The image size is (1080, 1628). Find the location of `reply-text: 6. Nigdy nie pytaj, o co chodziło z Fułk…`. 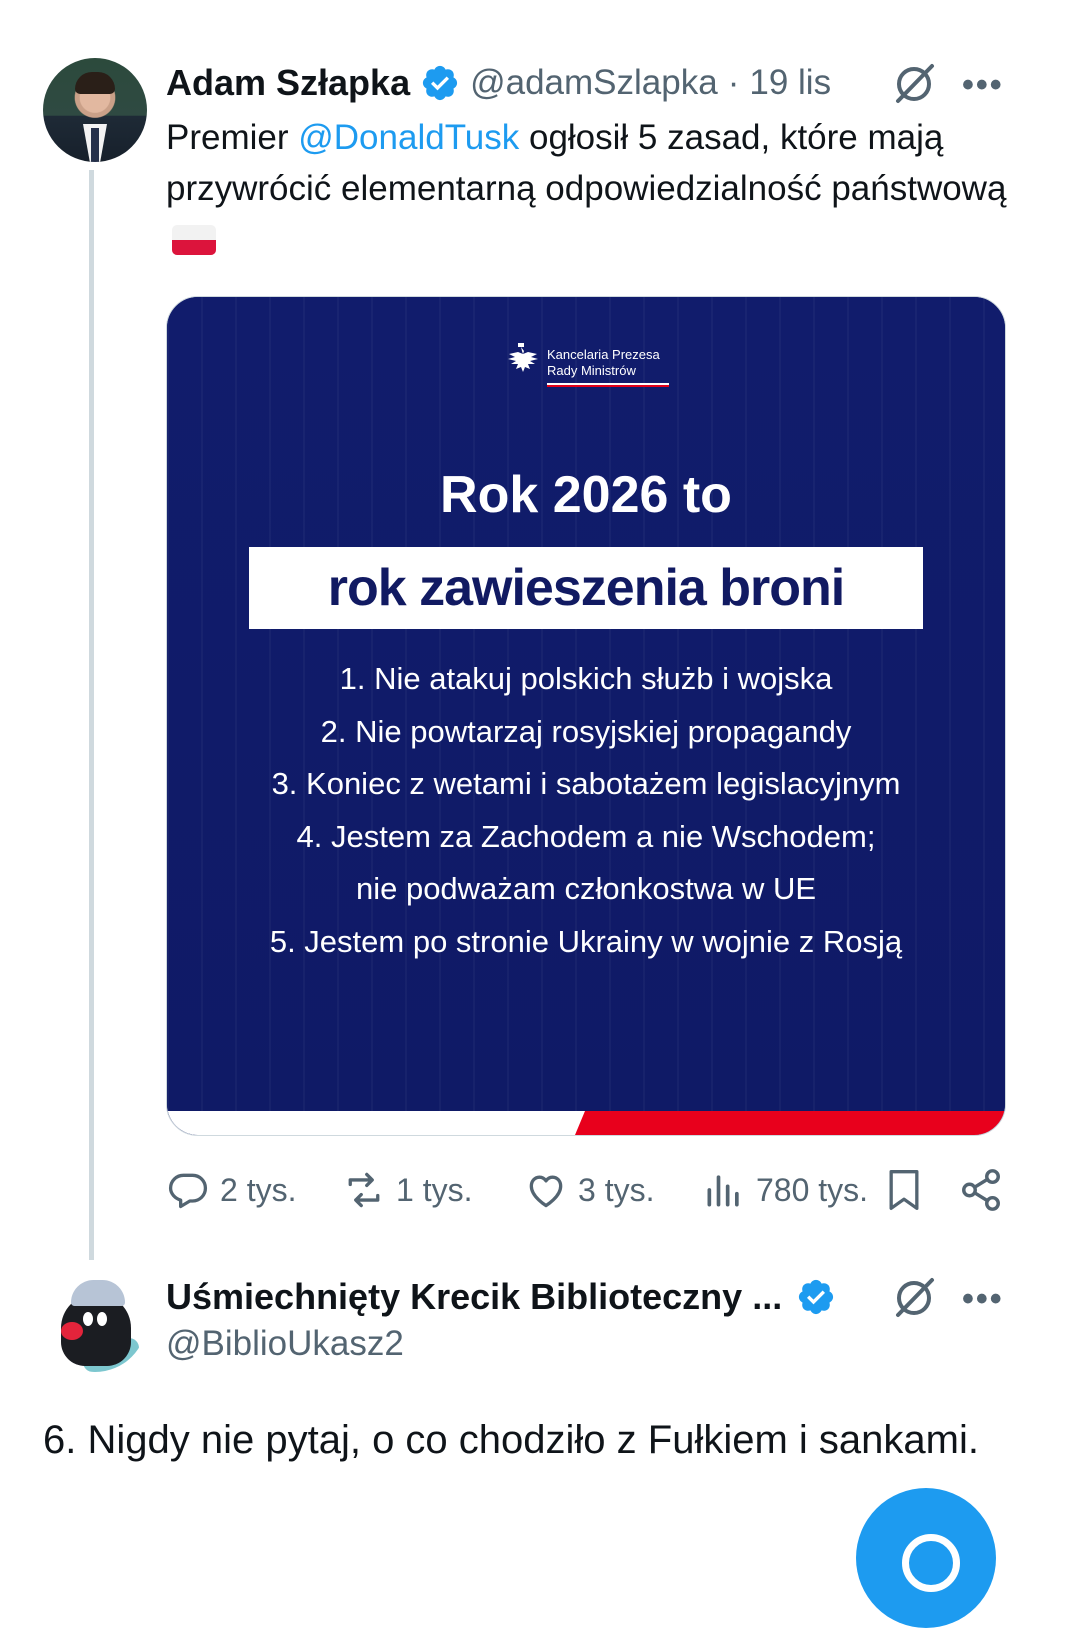

reply-text: 6. Nigdy nie pytaj, o co chodziło z Fułk… is located at coordinates (511, 1440).